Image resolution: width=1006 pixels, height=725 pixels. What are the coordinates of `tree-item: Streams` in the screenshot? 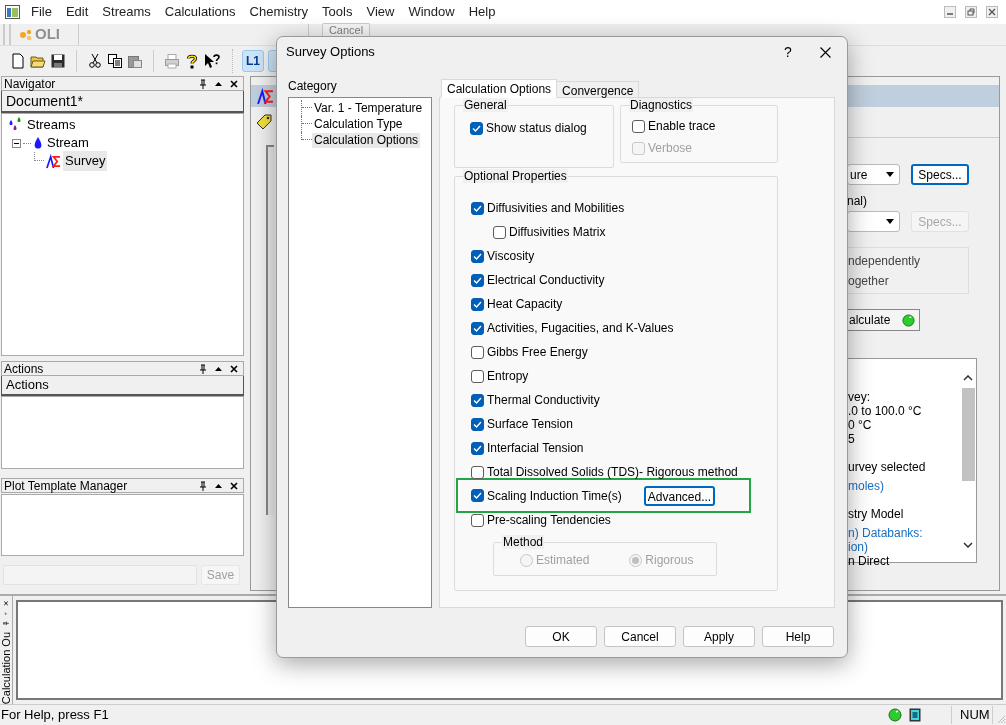 It's located at (51, 125).